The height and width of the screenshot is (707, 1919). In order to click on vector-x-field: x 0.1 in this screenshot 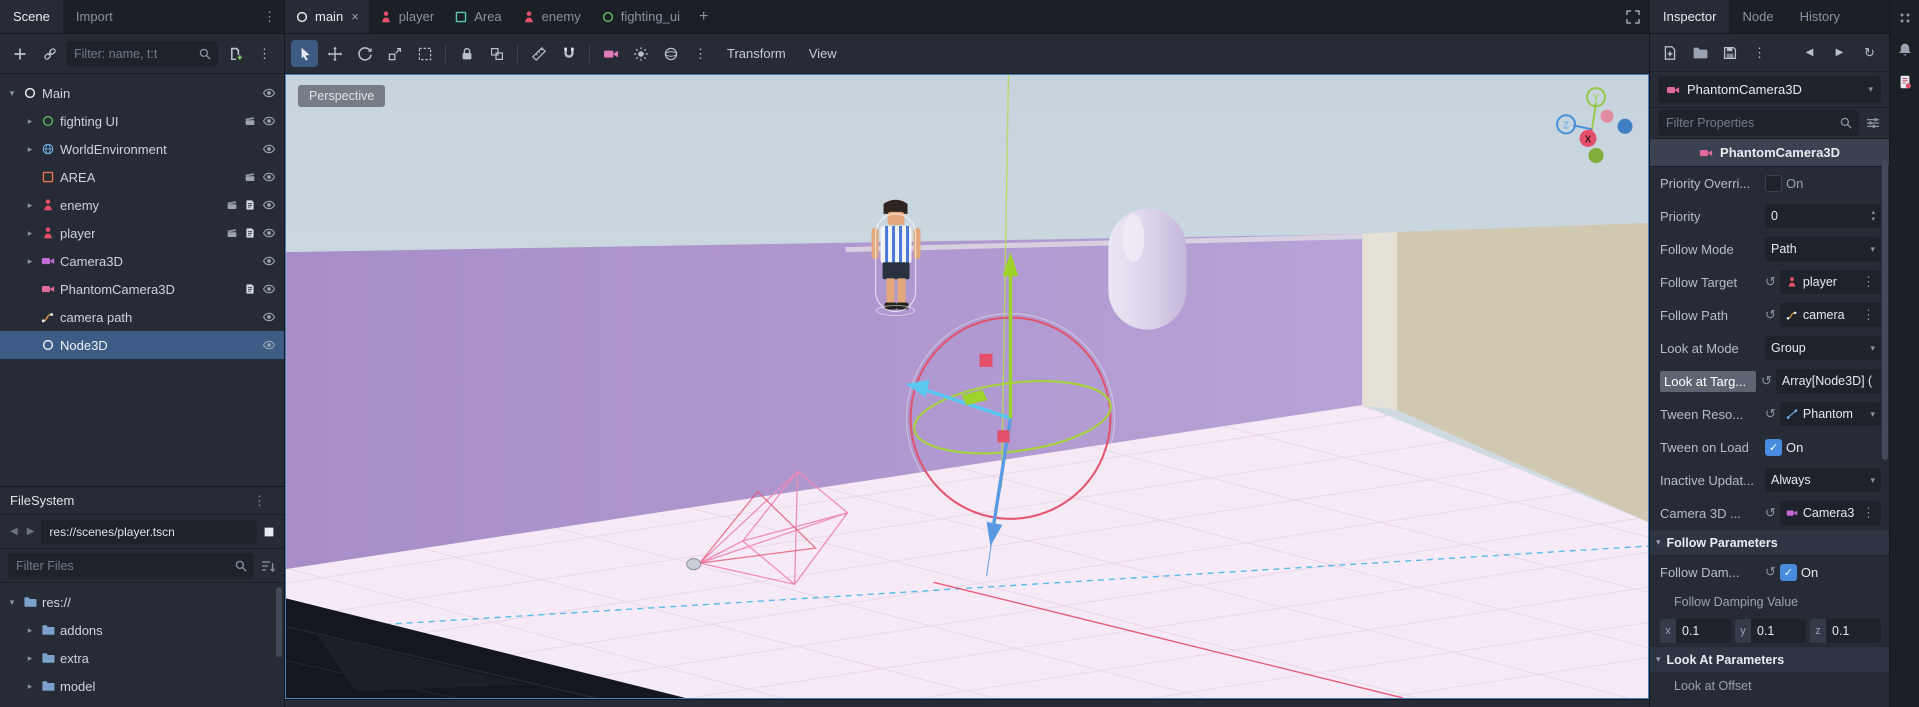, I will do `click(1695, 631)`.